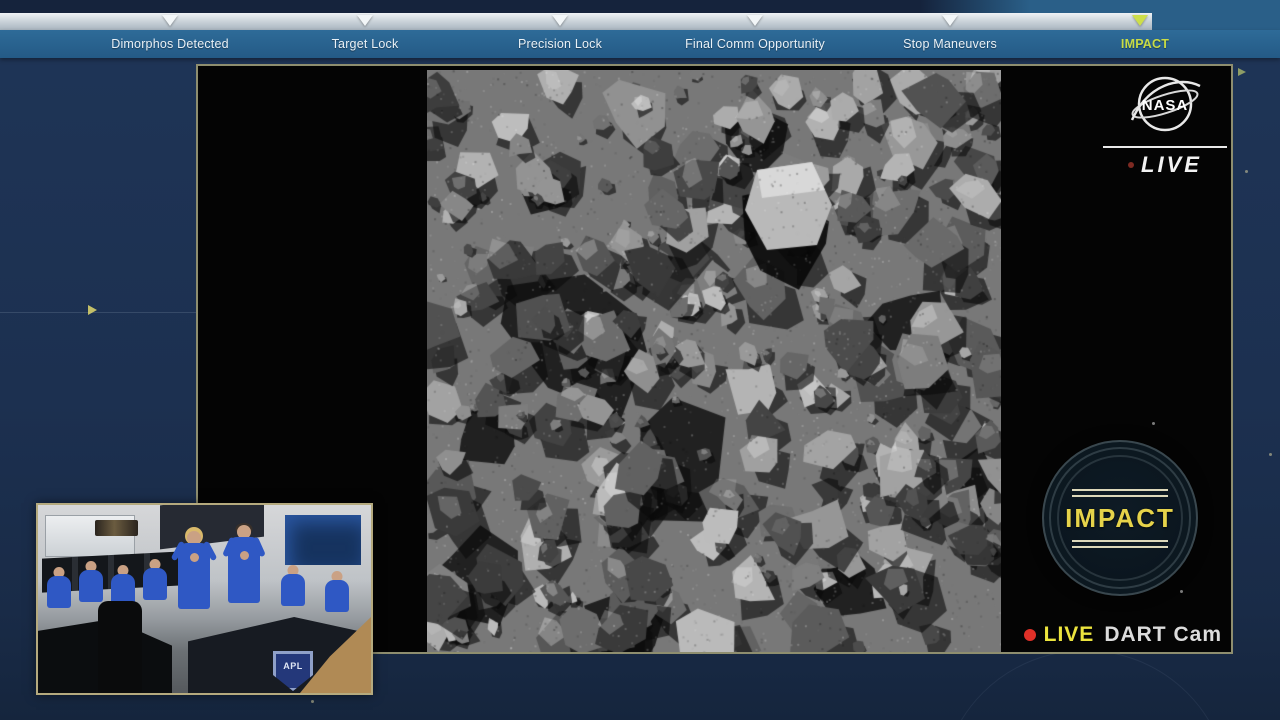 The height and width of the screenshot is (720, 1280). I want to click on caption-camera-label: DART Cam, so click(1163, 634).